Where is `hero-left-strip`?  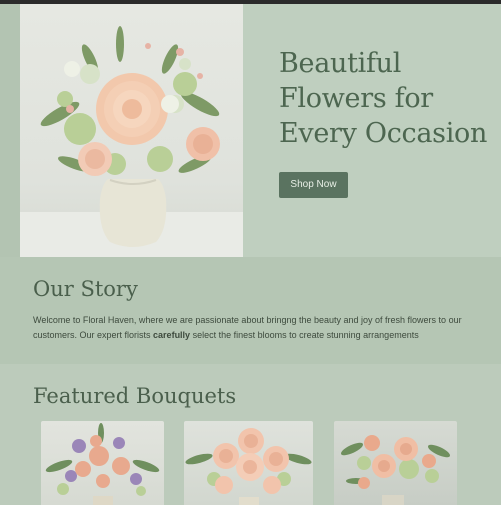
hero-left-strip is located at coordinates (10, 130).